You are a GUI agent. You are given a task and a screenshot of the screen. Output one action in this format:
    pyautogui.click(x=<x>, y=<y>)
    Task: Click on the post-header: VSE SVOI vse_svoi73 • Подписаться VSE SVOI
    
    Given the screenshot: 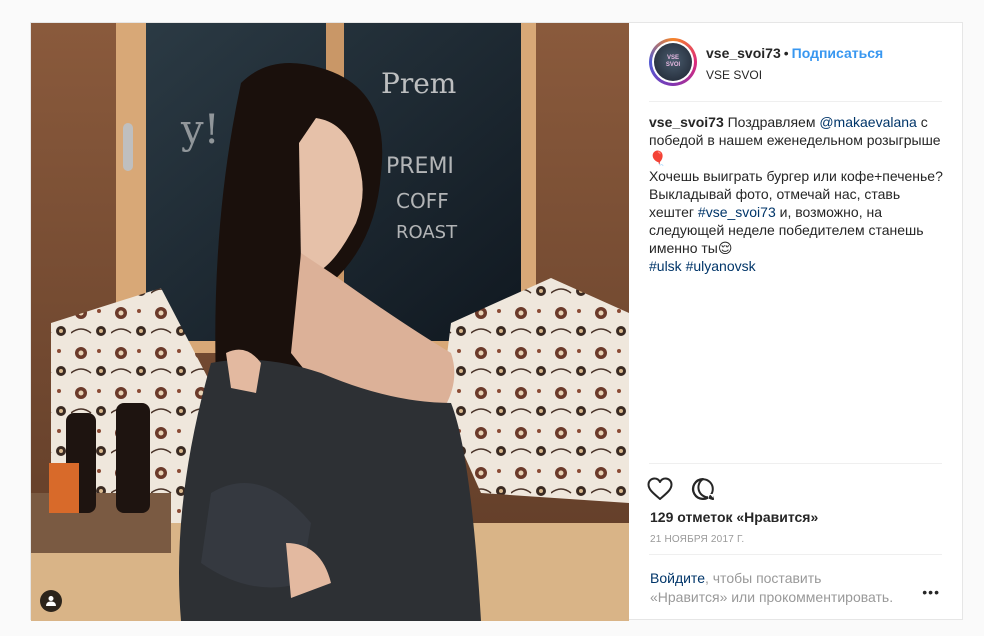 What is the action you would take?
    pyautogui.click(x=795, y=62)
    